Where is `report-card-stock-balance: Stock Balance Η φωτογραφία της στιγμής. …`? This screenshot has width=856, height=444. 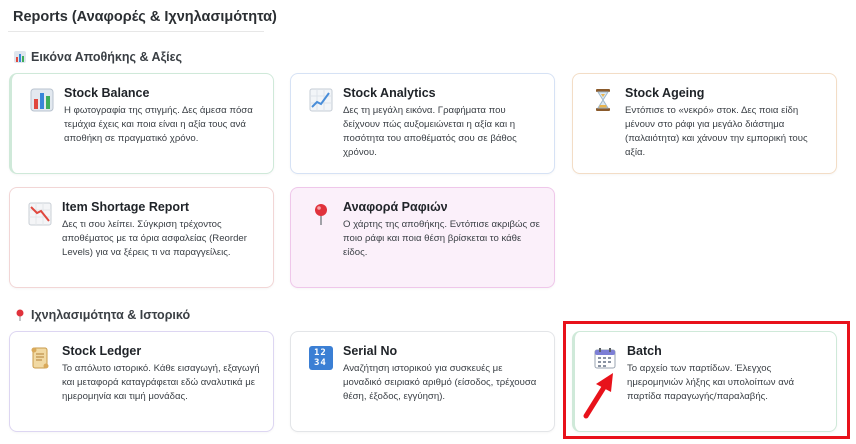
report-card-stock-balance: Stock Balance Η φωτογραφία της στιγμής. … is located at coordinates (141, 123).